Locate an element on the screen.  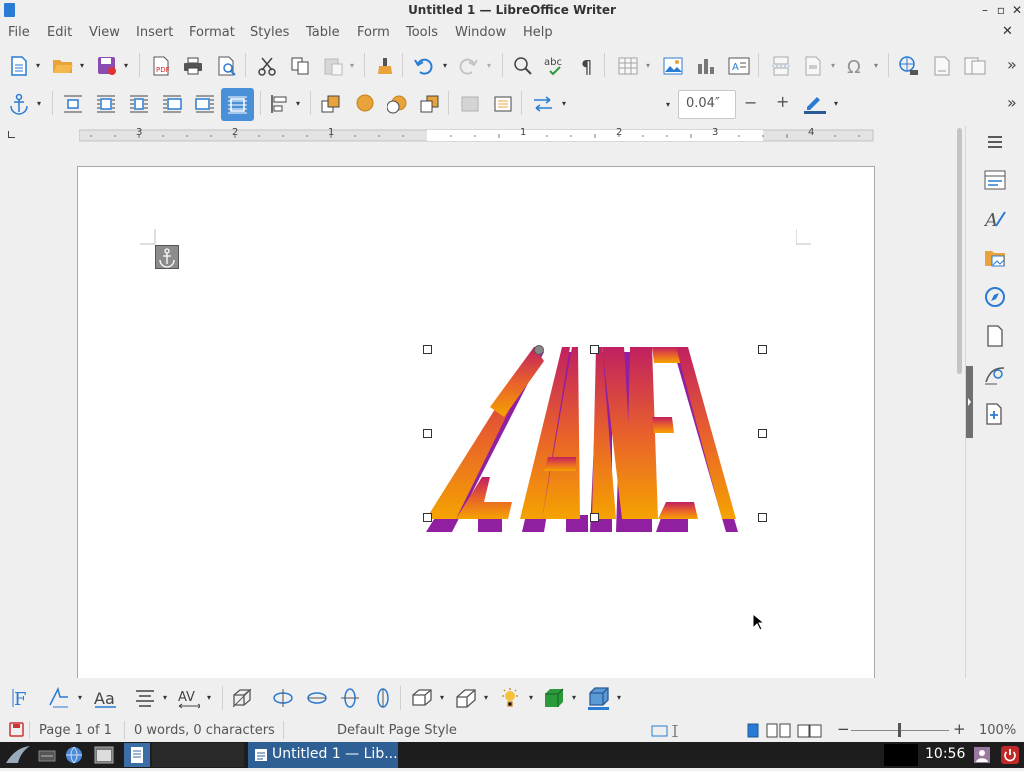
zoom-slider-thumb is located at coordinates (899, 730).